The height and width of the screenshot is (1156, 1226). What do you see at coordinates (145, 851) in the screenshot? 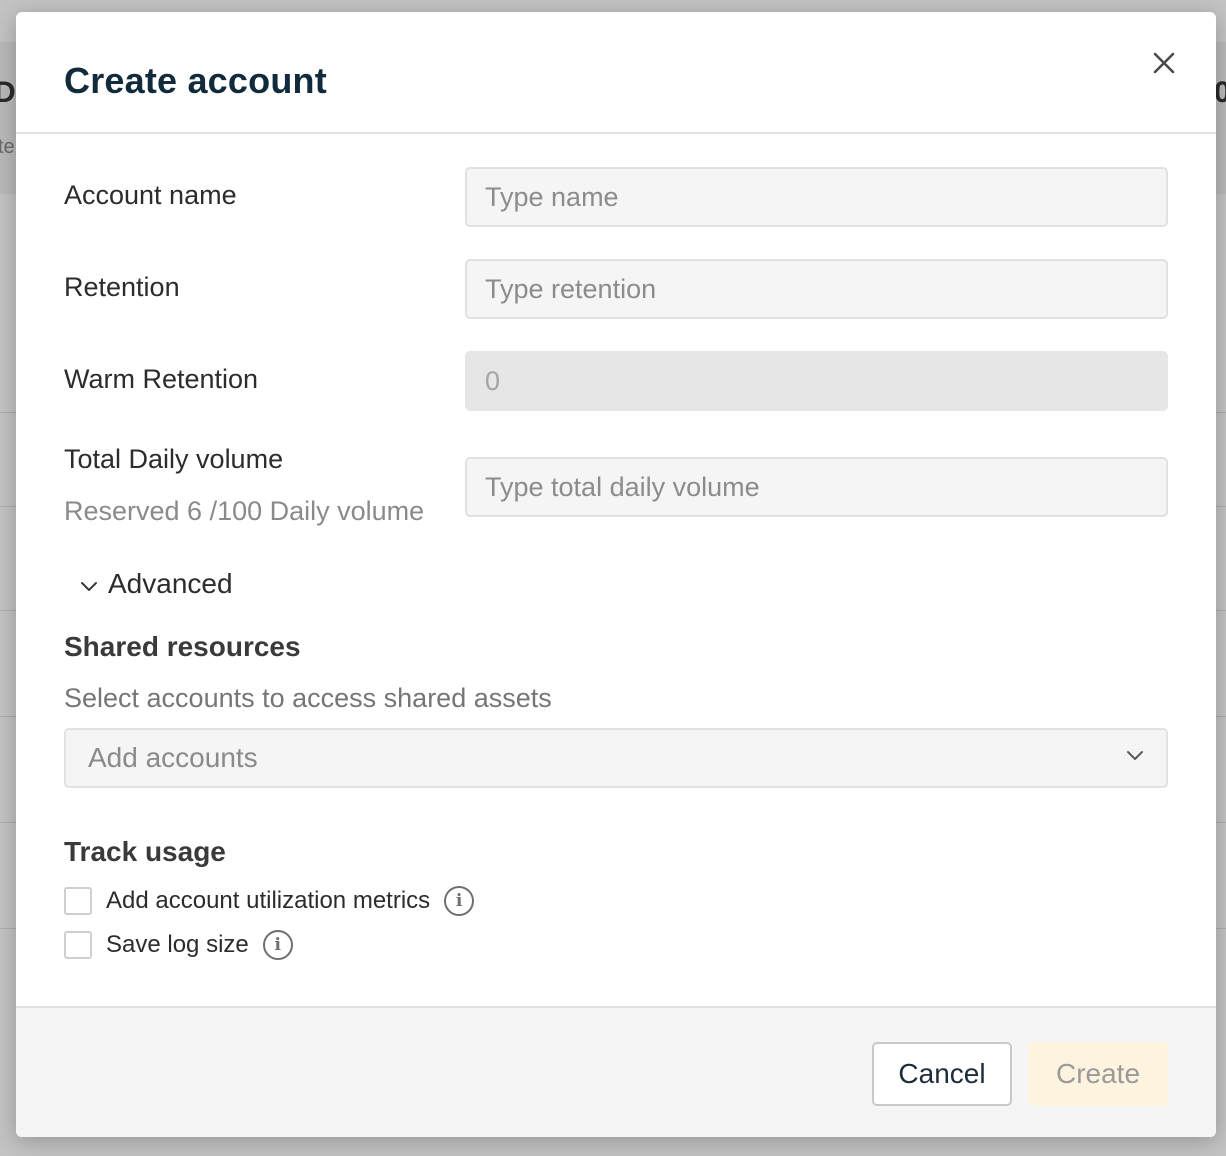
I see `track-usage-heading: Track usage` at bounding box center [145, 851].